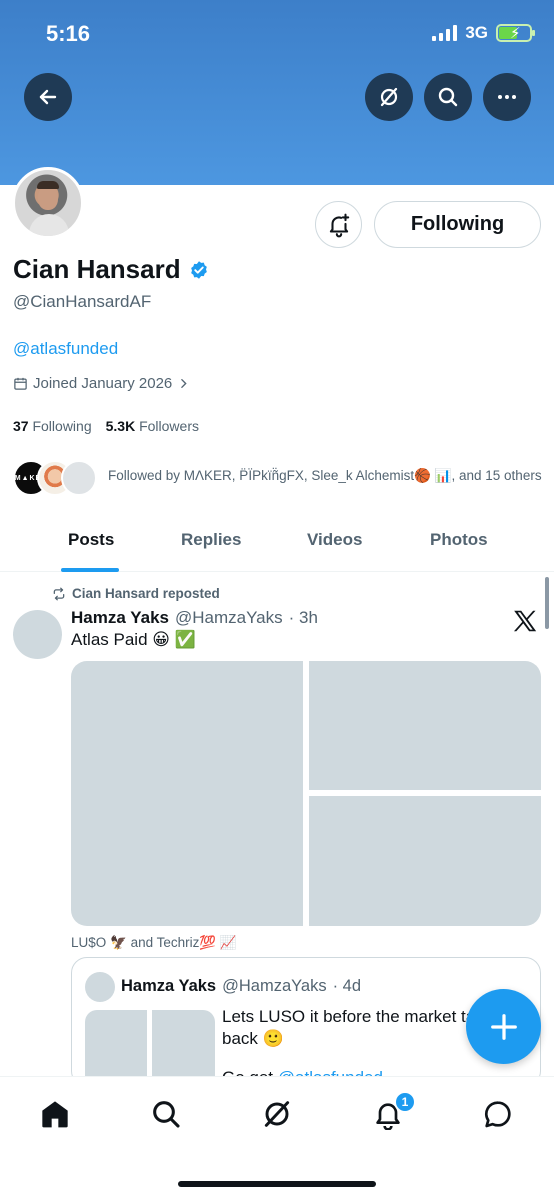 This screenshot has height=1199, width=554. What do you see at coordinates (100, 987) in the screenshot?
I see `quote-author-avatar` at bounding box center [100, 987].